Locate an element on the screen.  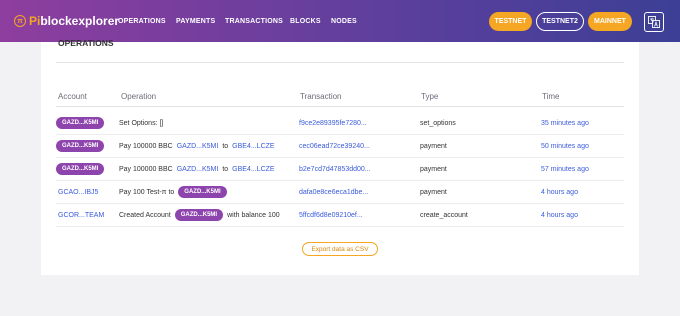
type-cell: create_account is located at coordinates (444, 215).